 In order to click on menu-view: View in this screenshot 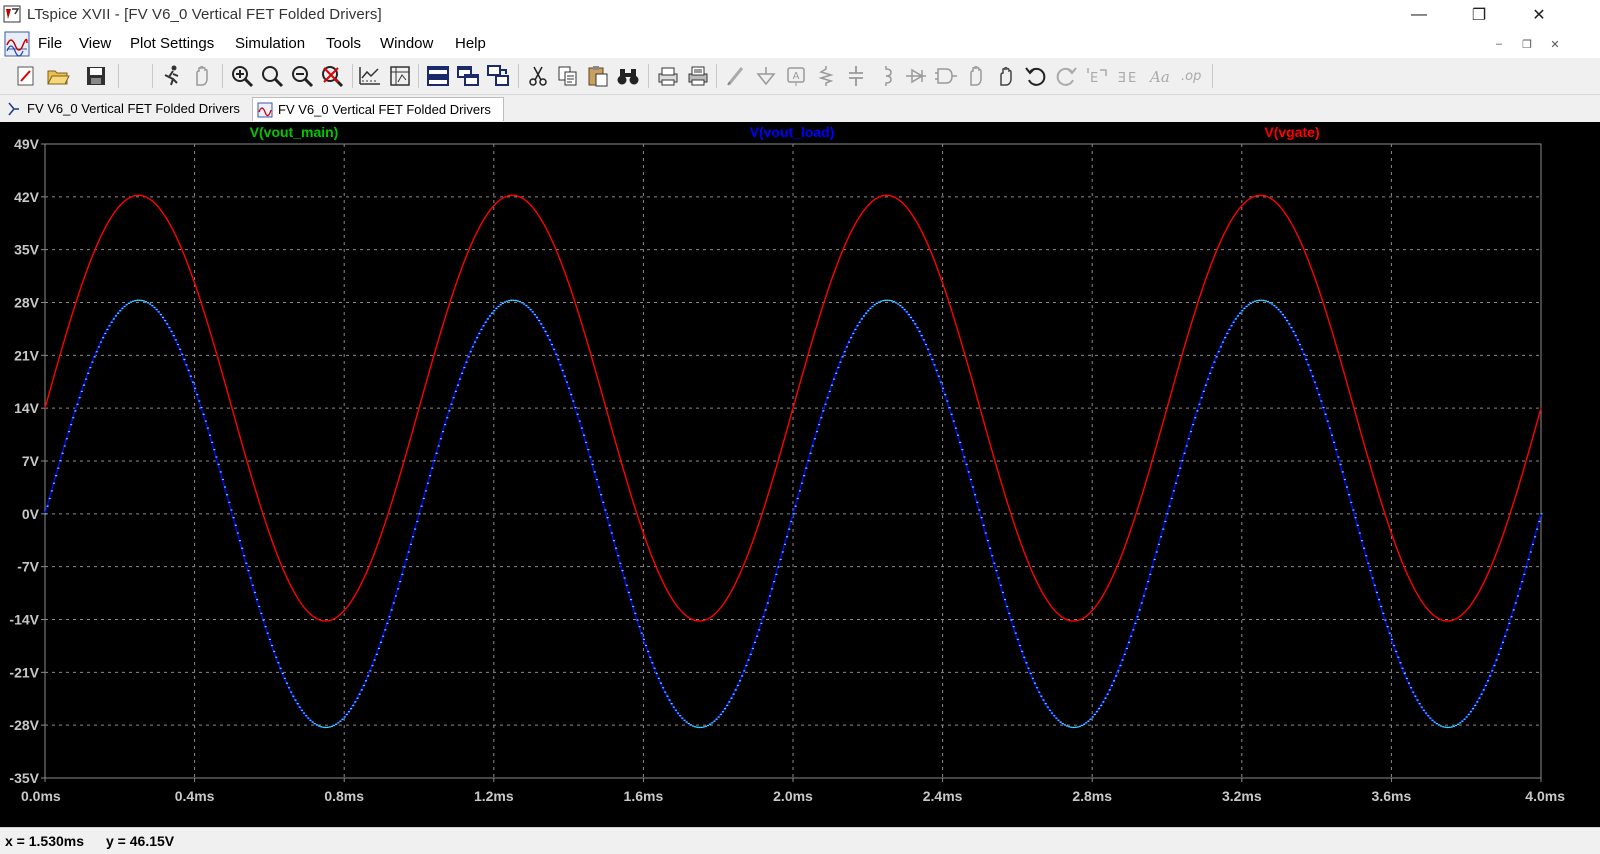, I will do `click(95, 43)`.